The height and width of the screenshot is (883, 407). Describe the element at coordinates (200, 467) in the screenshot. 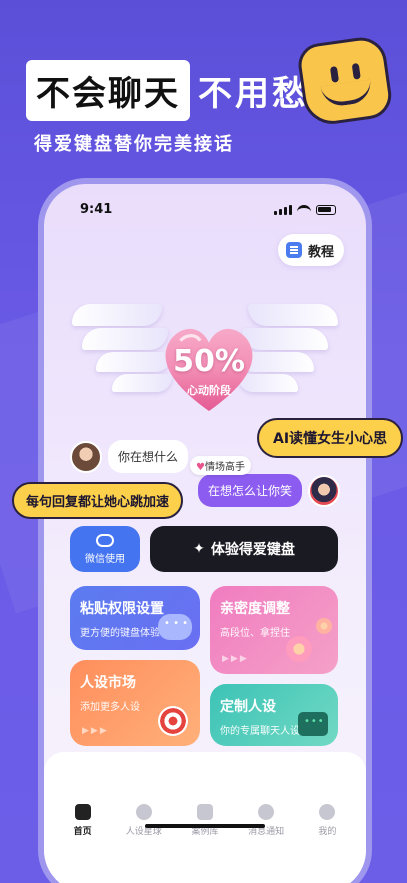

I see `heart-small-icon: ♥` at that location.